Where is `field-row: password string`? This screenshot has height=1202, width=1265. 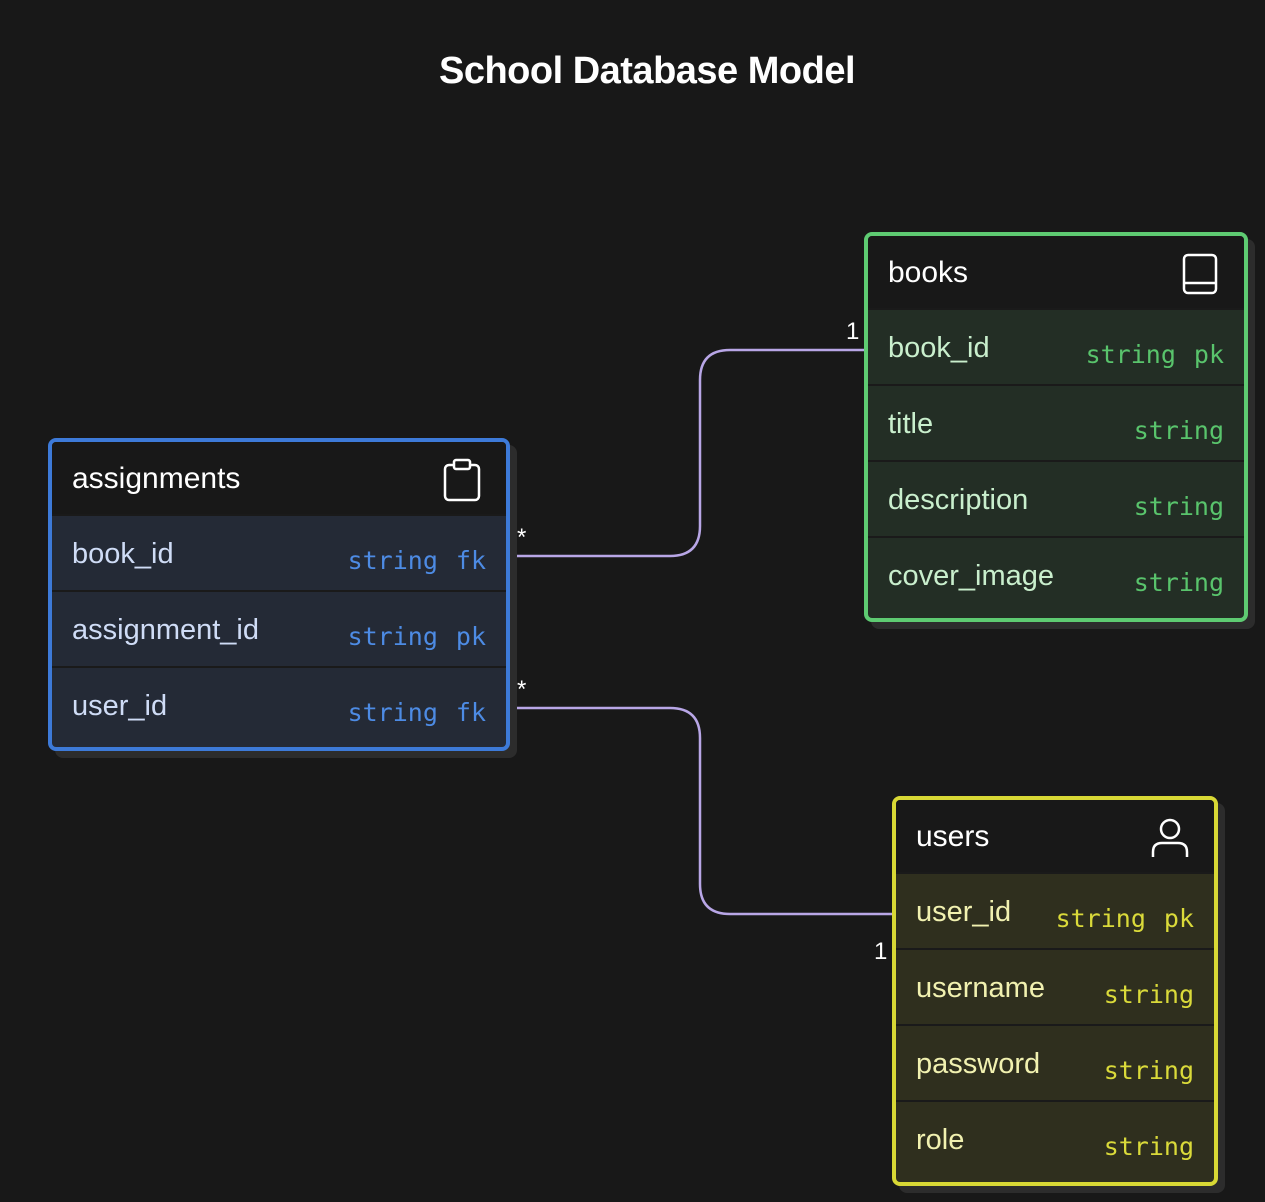
field-row: password string is located at coordinates (1055, 1062).